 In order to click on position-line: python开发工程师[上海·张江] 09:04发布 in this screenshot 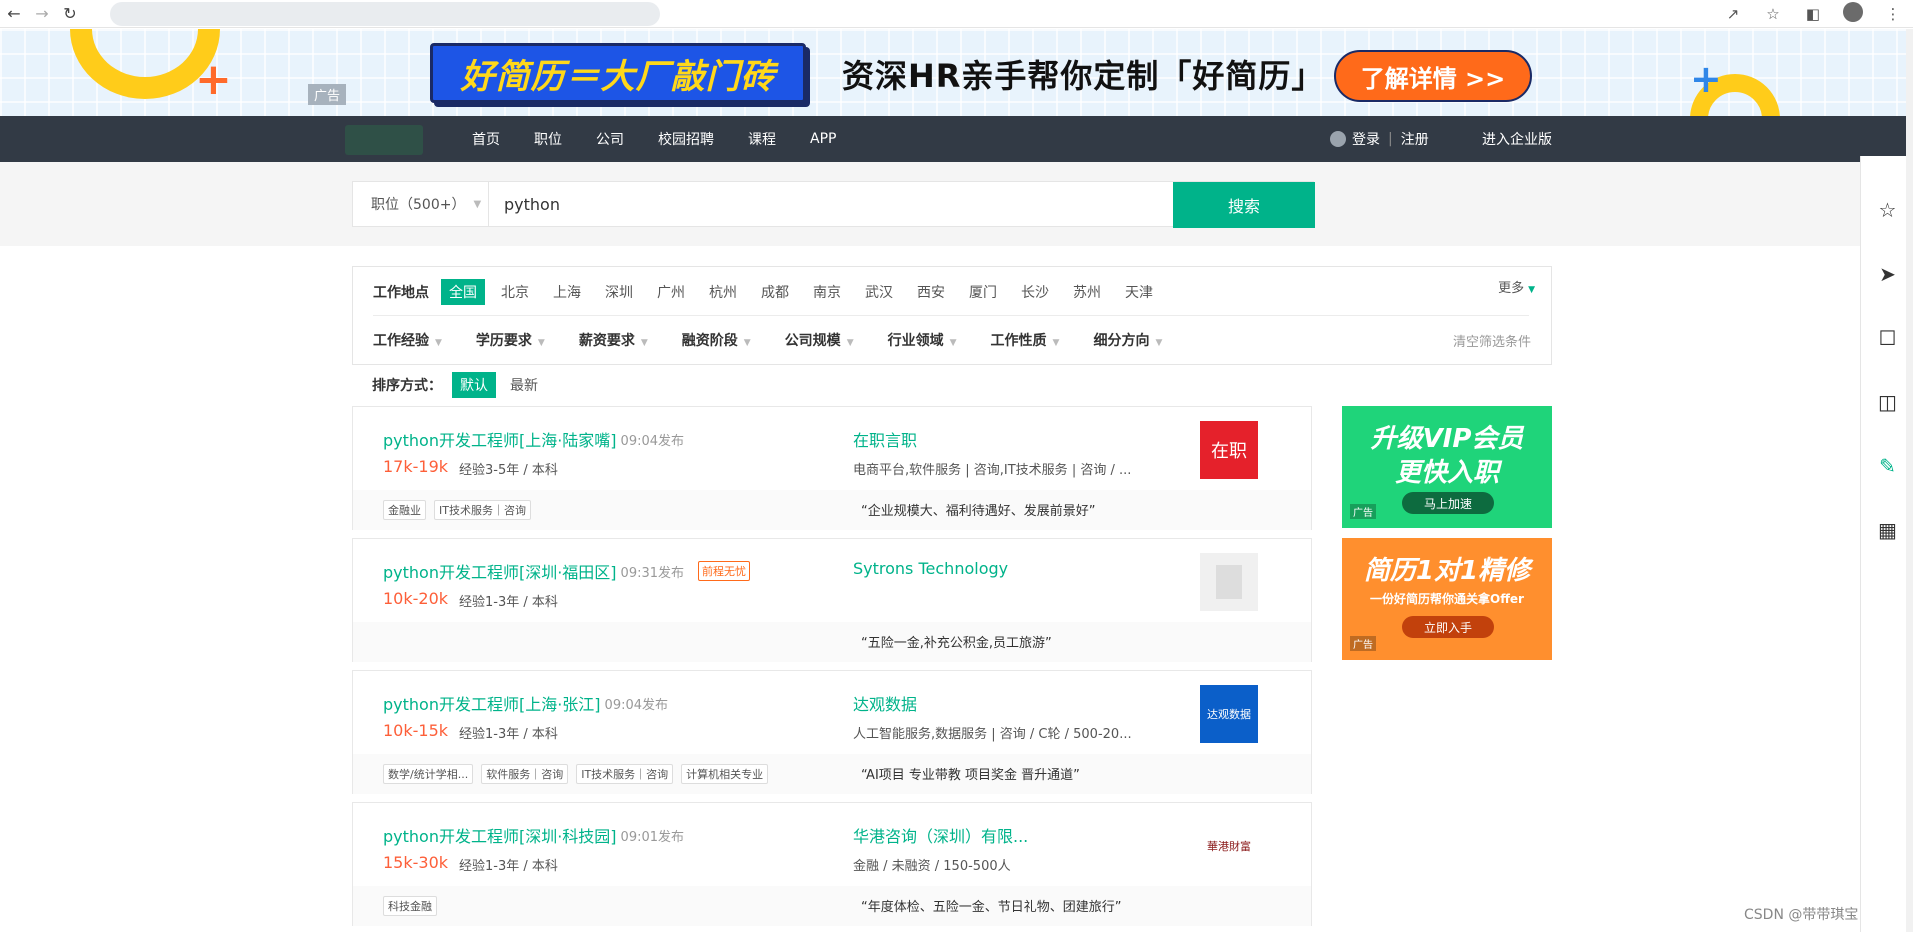, I will do `click(525, 703)`.